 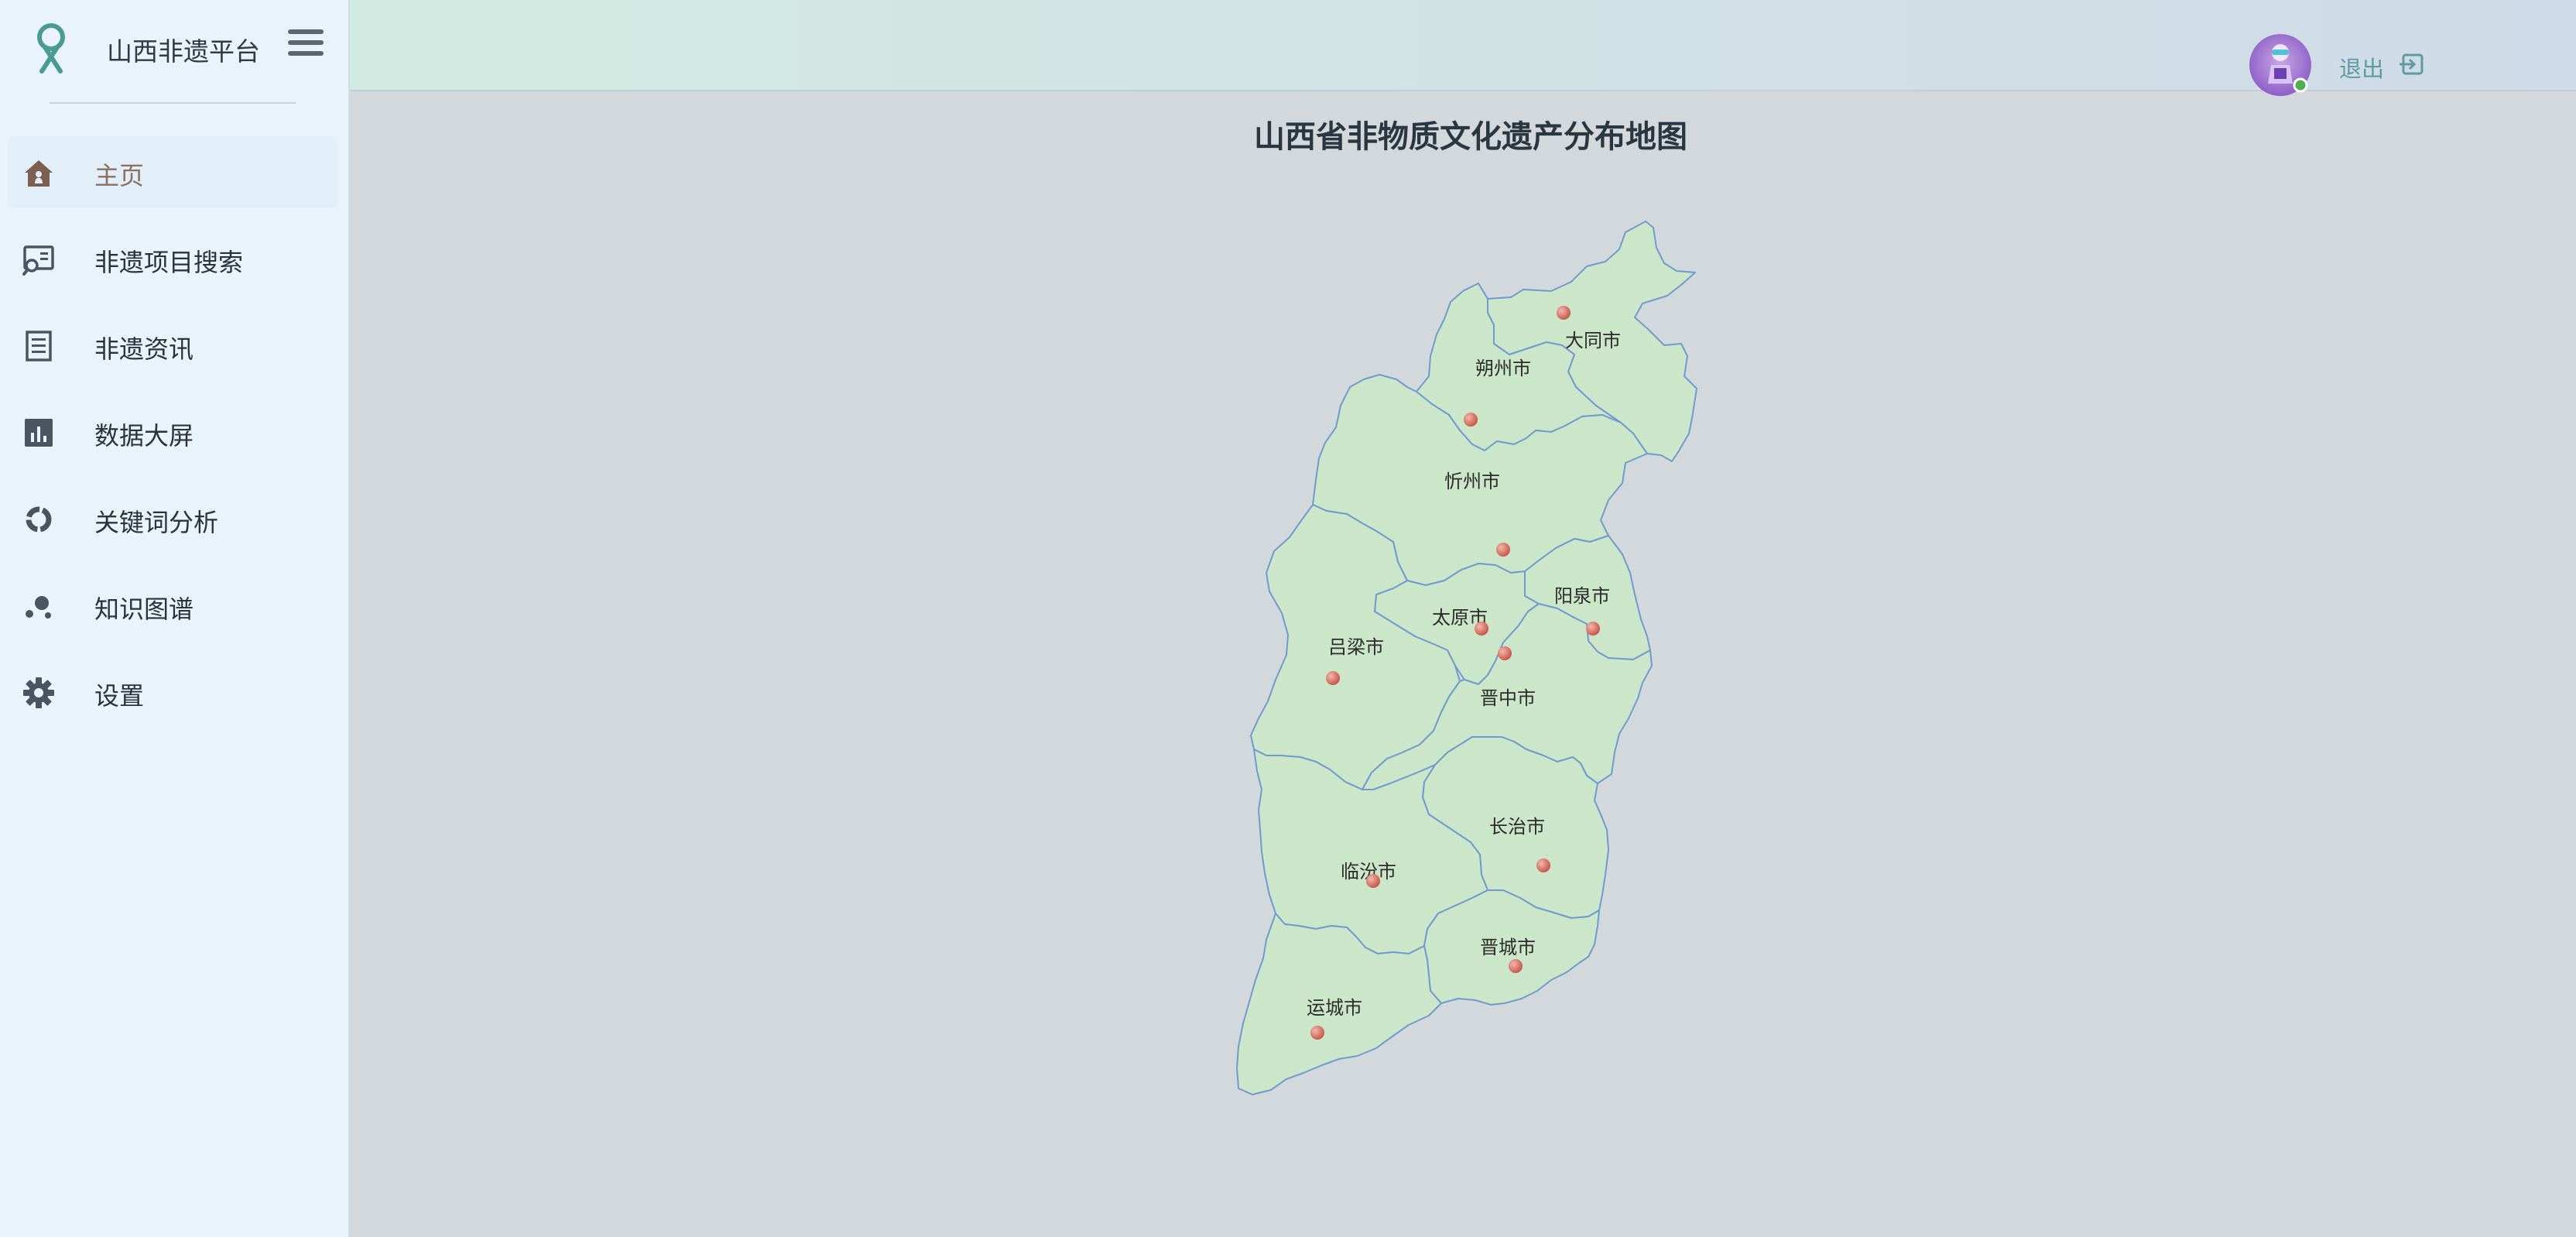 I want to click on city-label-xinzhou: 忻州市, so click(x=1472, y=481).